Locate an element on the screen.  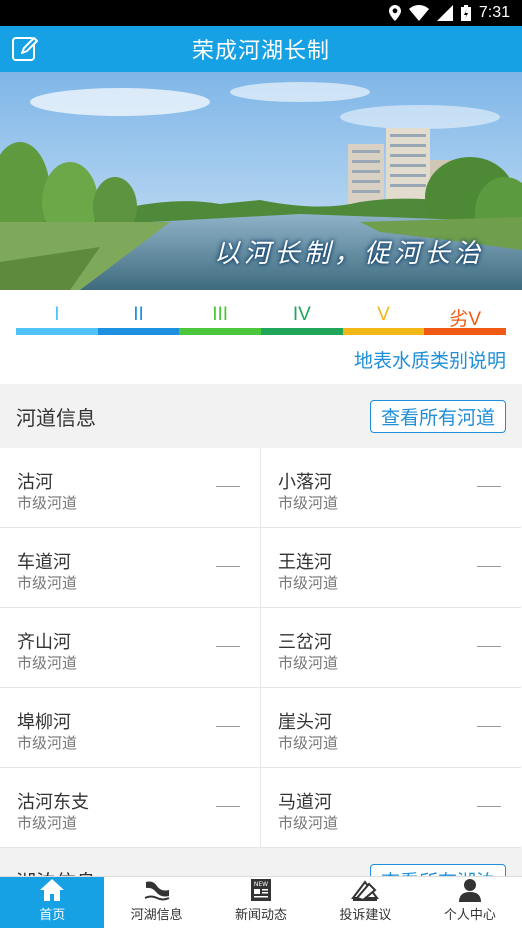
user-icon is located at coordinates (469, 890).